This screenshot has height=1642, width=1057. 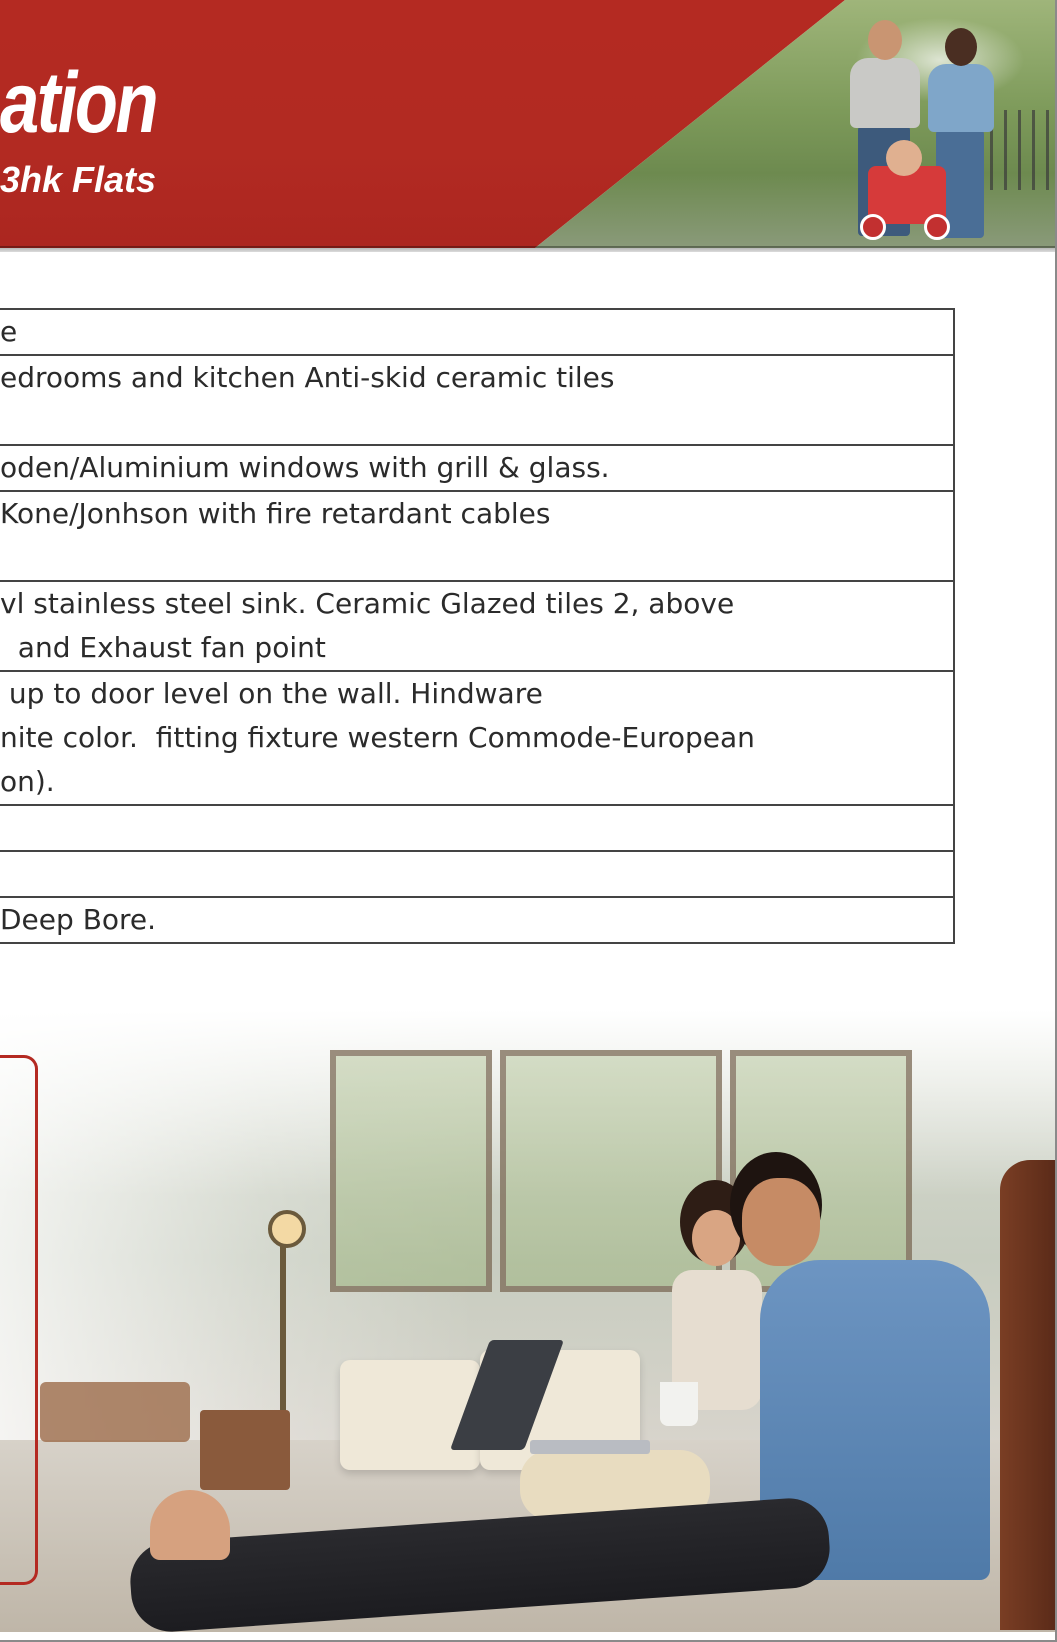 I want to click on header-shadow, so click(x=528, y=249).